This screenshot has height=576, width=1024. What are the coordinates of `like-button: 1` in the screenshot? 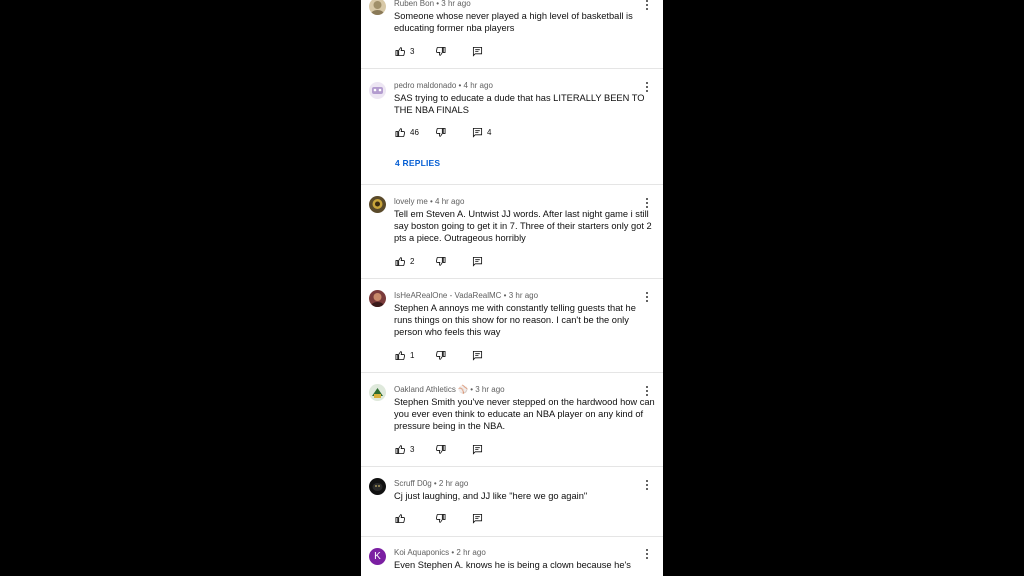 It's located at (404, 355).